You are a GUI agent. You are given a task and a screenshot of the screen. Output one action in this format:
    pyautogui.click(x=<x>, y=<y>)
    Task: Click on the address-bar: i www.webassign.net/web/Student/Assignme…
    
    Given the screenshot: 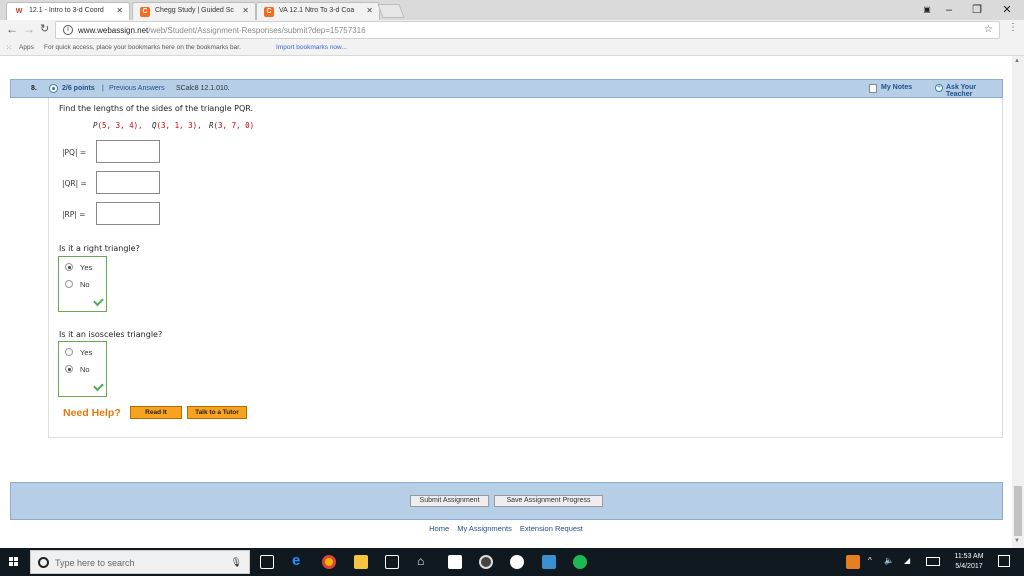 What is the action you would take?
    pyautogui.click(x=527, y=30)
    